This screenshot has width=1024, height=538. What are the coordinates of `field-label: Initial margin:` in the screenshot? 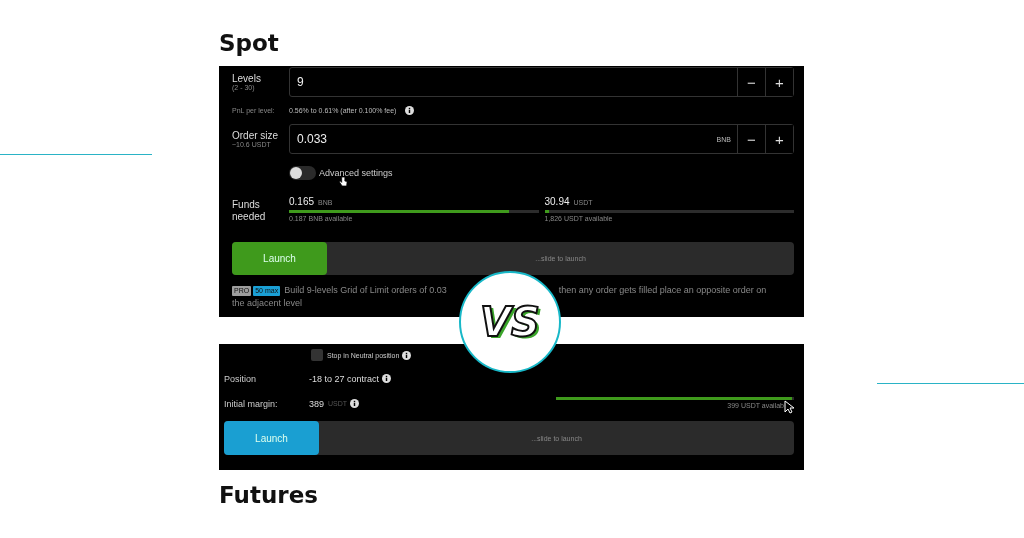 It's located at (251, 403).